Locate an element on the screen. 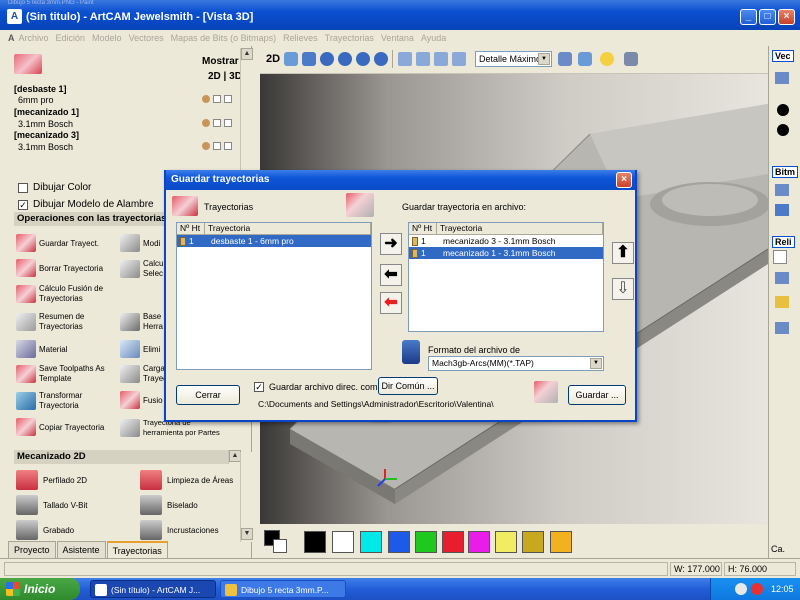 The image size is (800, 600). minimize-button: _ is located at coordinates (748, 17).